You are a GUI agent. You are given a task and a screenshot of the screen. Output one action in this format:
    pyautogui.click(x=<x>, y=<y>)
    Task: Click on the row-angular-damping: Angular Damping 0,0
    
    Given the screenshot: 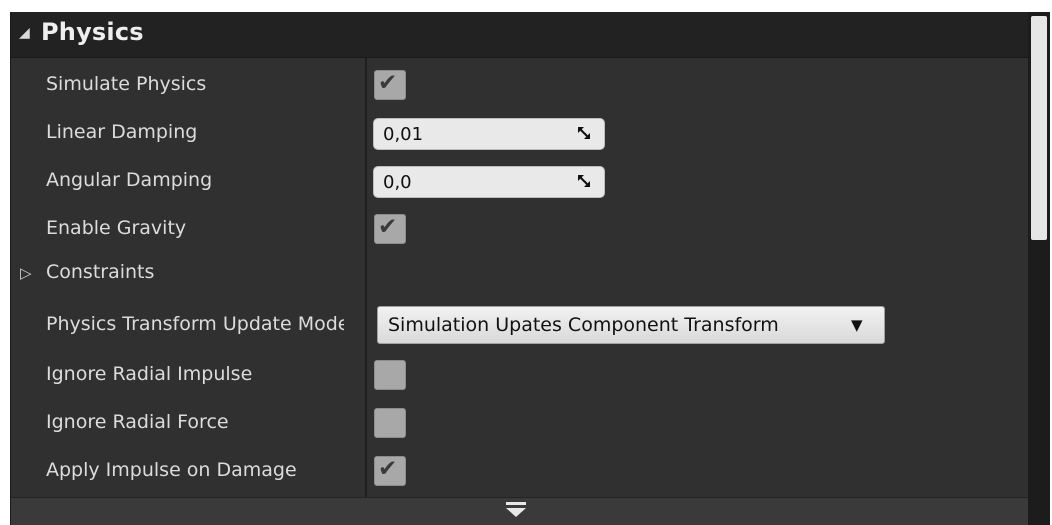 What is the action you would take?
    pyautogui.click(x=520, y=184)
    